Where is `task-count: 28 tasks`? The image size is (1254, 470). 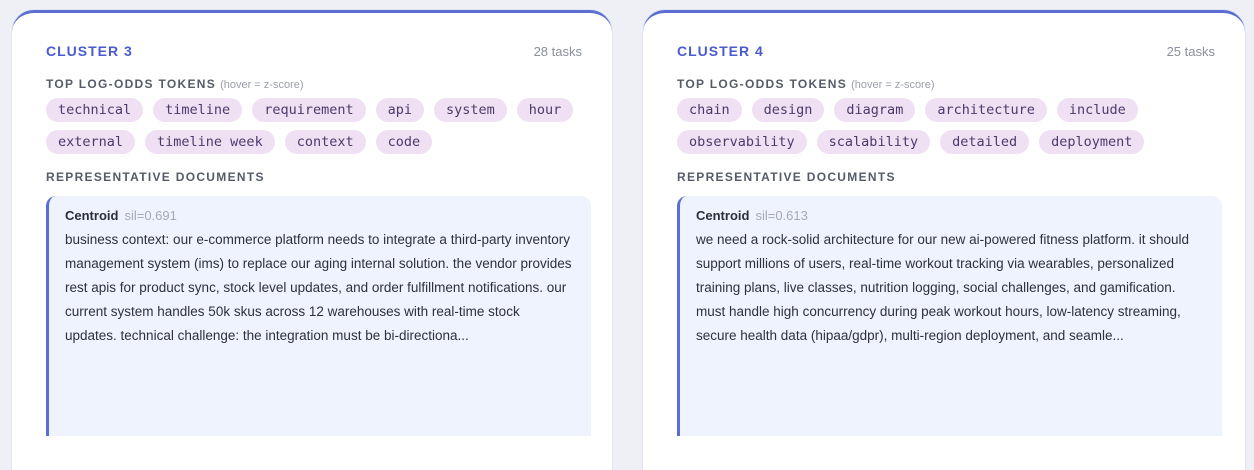 task-count: 28 tasks is located at coordinates (557, 51).